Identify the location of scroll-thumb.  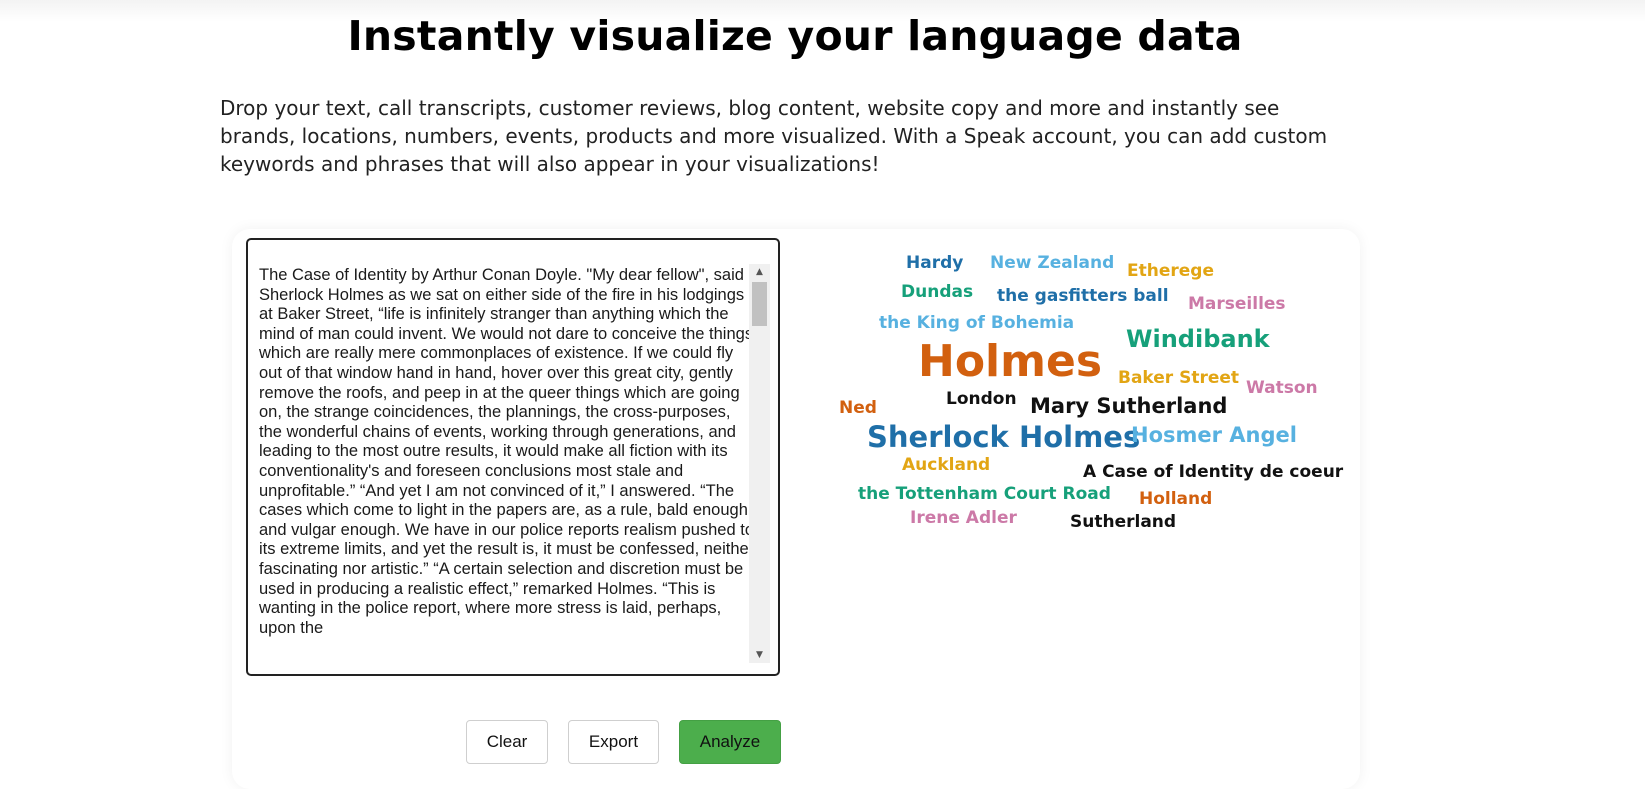
(759, 304).